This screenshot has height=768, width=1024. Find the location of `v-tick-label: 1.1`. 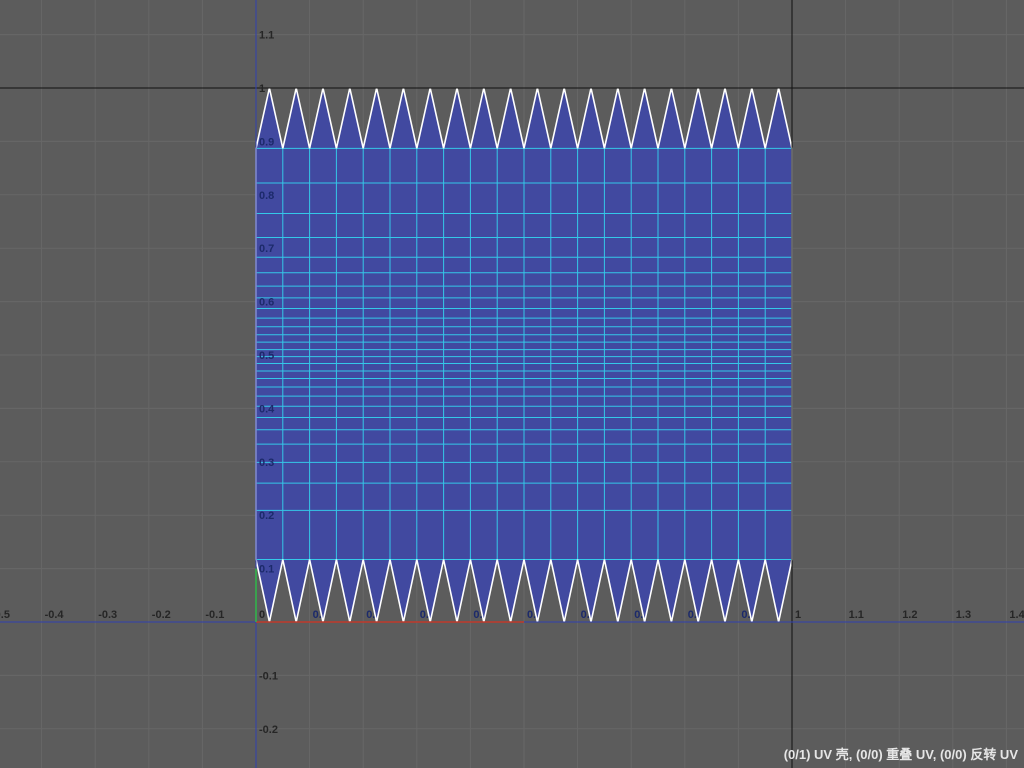

v-tick-label: 1.1 is located at coordinates (266, 36).